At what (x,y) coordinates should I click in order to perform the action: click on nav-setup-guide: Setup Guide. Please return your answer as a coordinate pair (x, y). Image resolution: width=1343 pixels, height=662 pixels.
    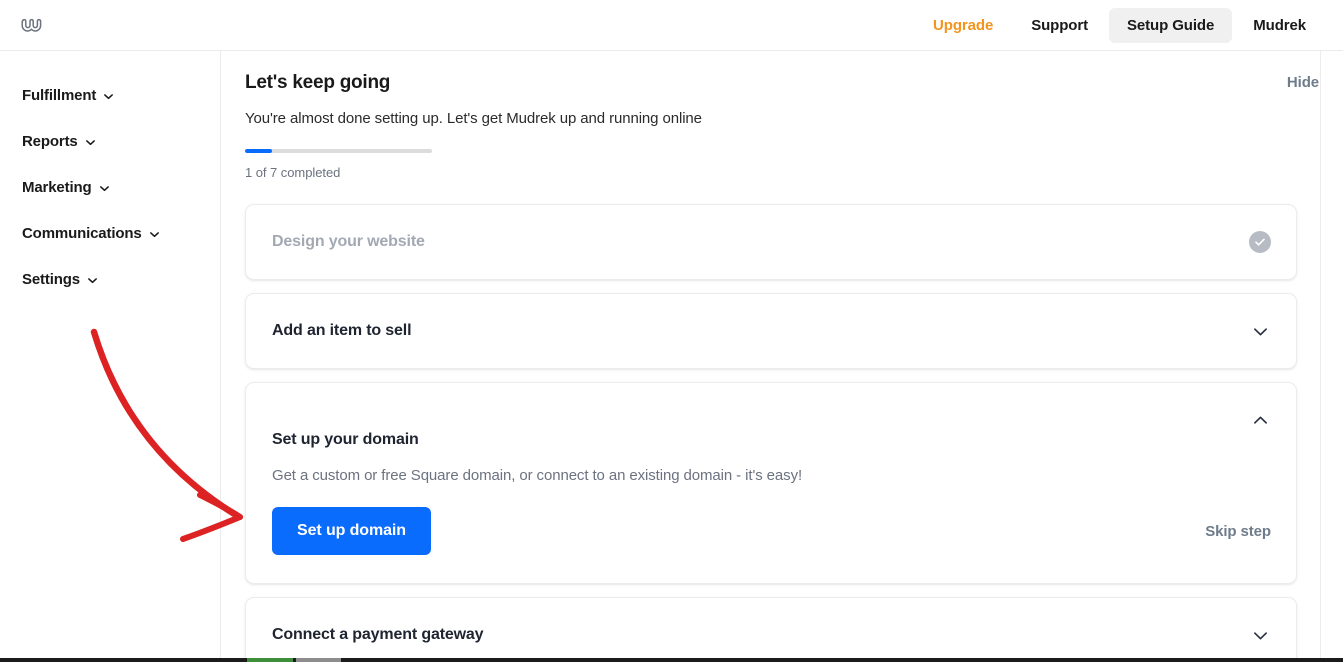
    Looking at the image, I should click on (1171, 25).